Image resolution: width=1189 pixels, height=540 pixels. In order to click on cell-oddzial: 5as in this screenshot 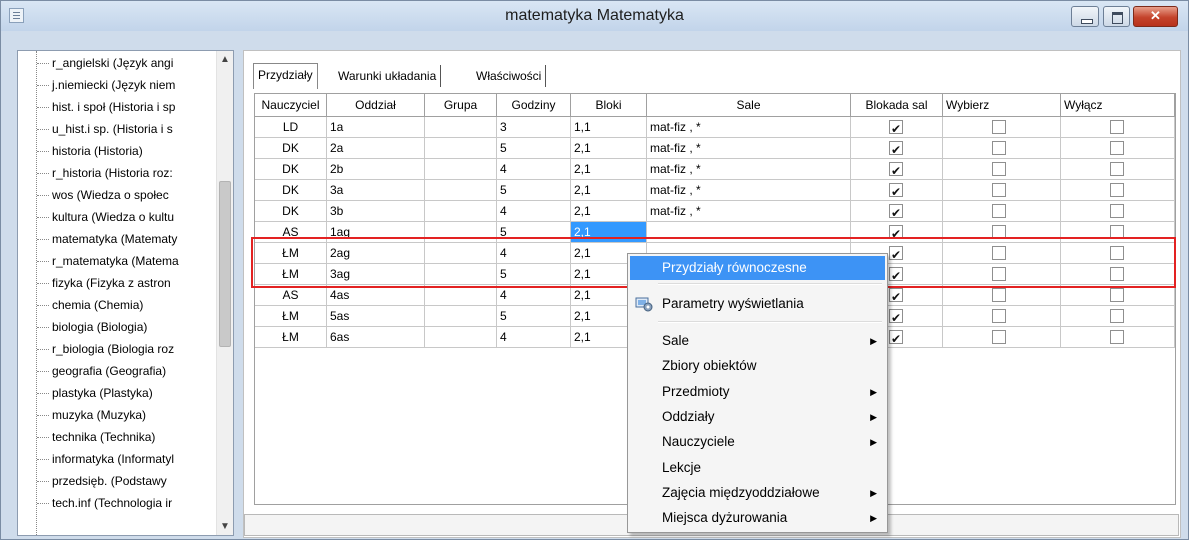, I will do `click(376, 316)`.